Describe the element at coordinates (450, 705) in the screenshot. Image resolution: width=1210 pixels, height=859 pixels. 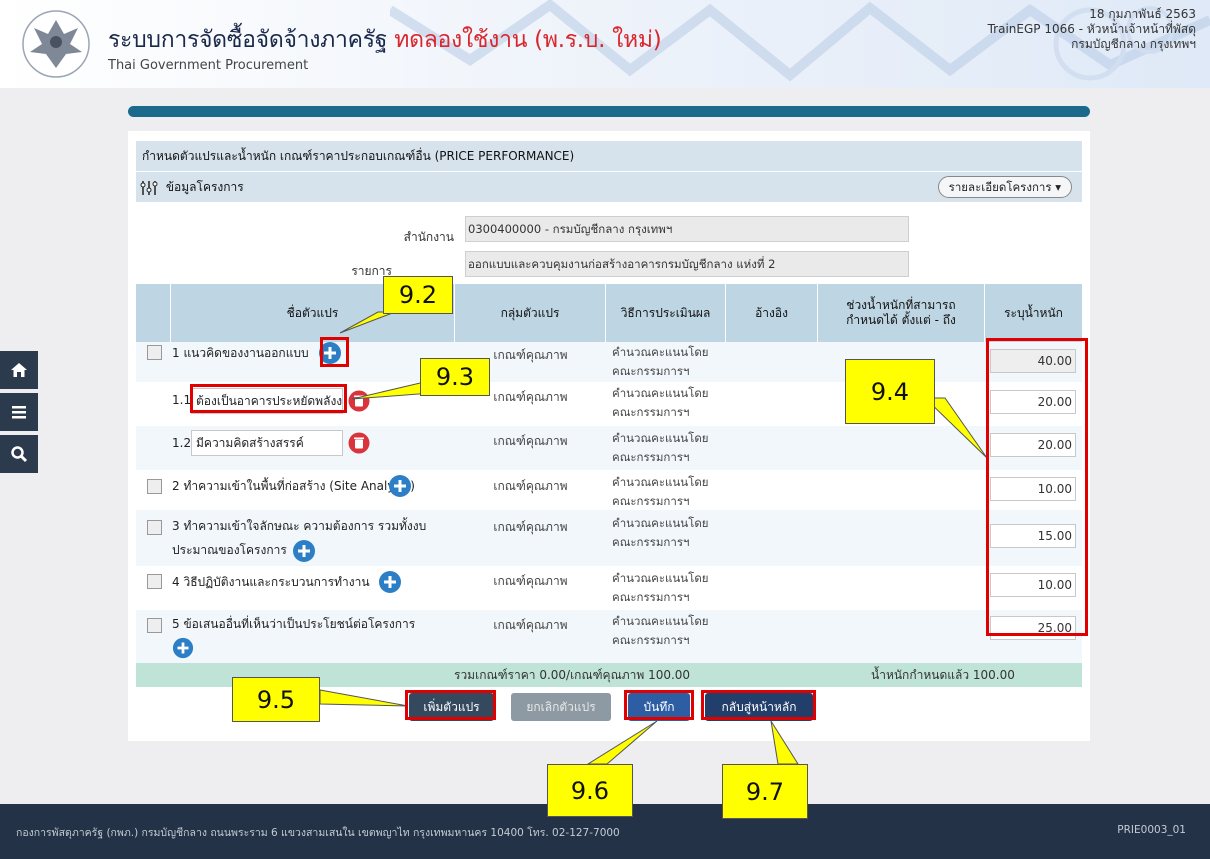
I see `highlight-add-variable` at that location.